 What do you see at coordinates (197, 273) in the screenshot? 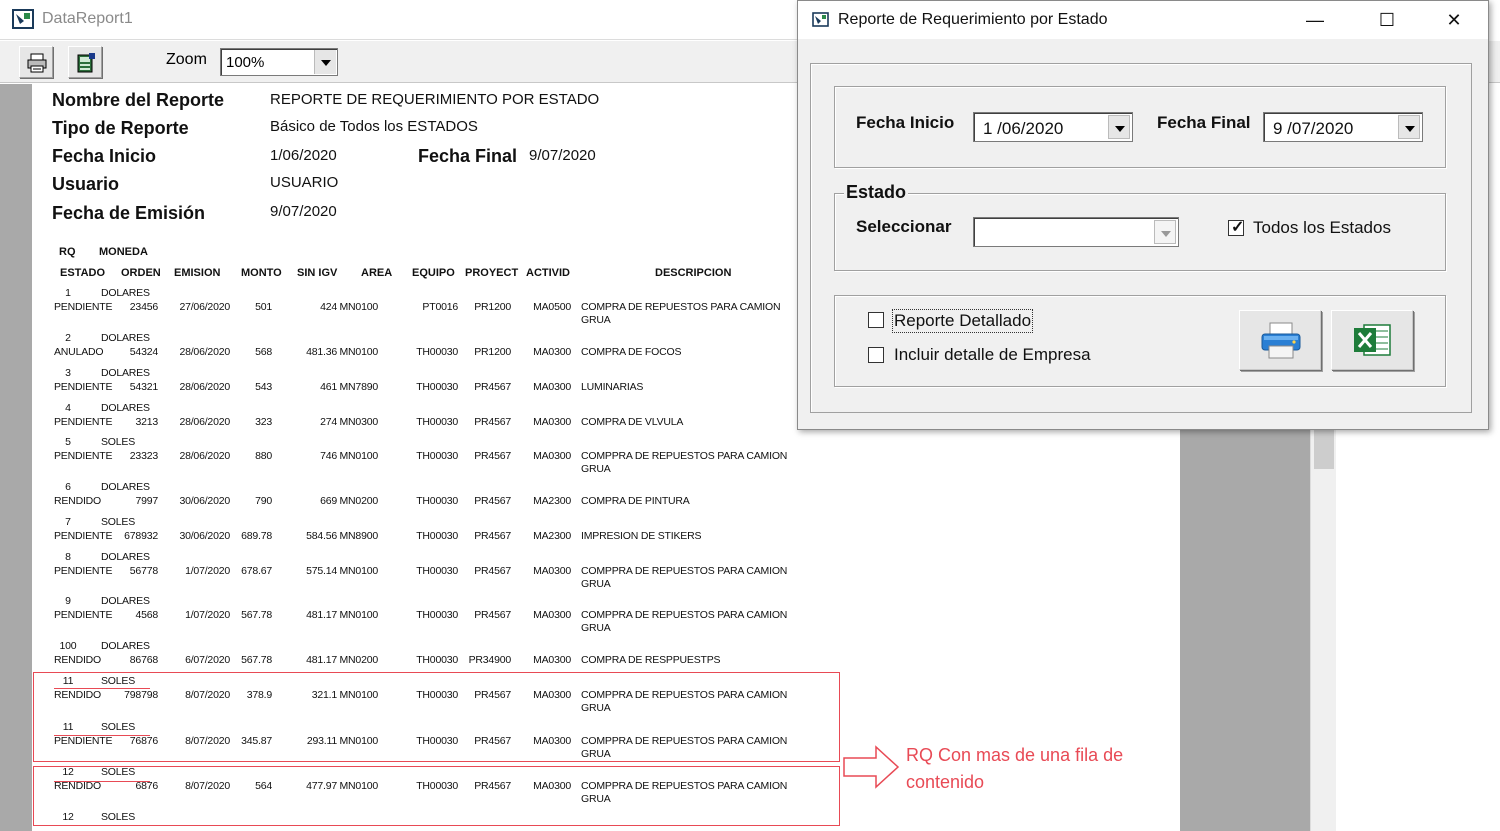
I see `col-head-emision: EMISION` at bounding box center [197, 273].